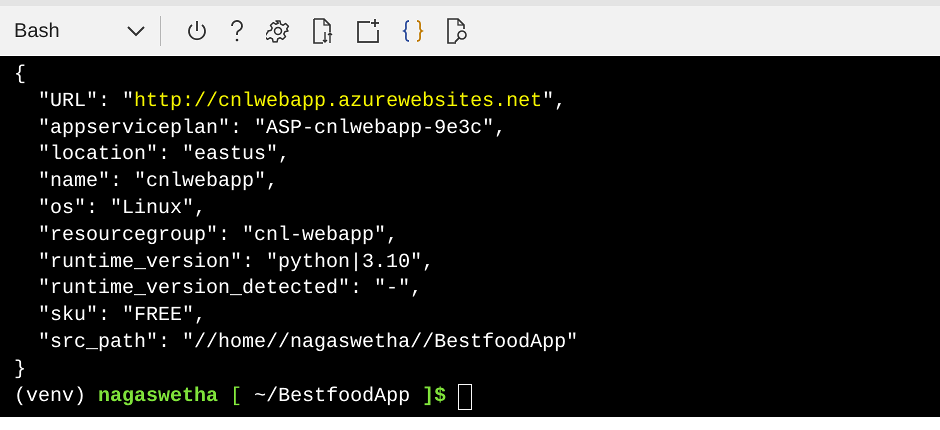  Describe the element at coordinates (230, 397) in the screenshot. I see `shell-prompt: (venv) nagaswetha [ ~/BestfoodApp ]$` at that location.